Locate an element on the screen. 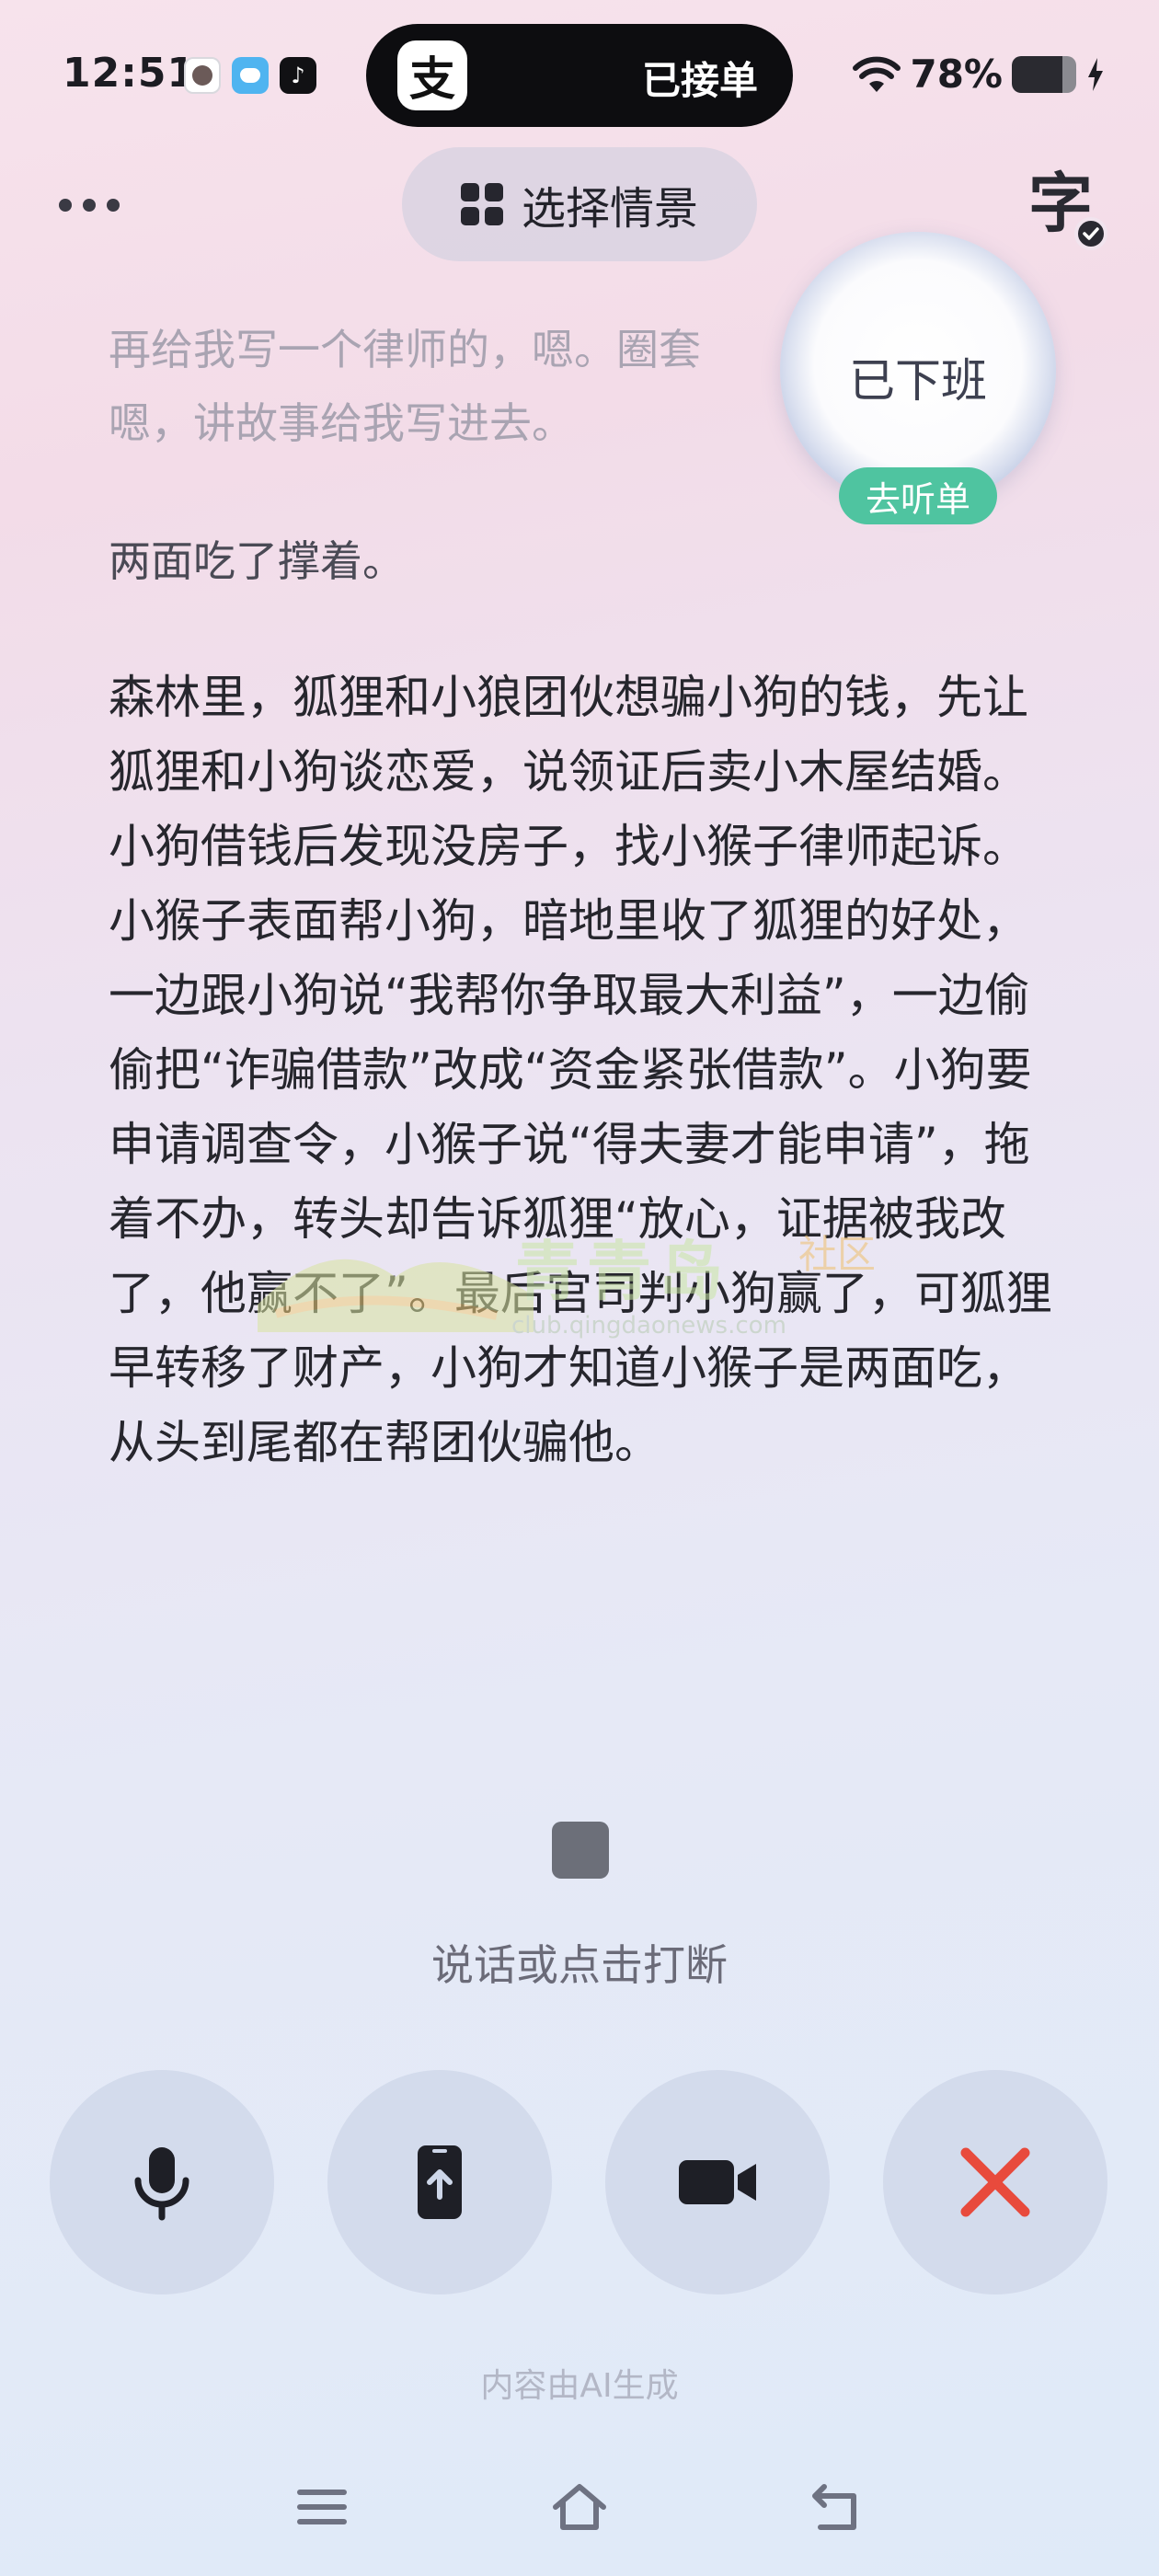 Image resolution: width=1159 pixels, height=2576 pixels. status-bar: 12:51 ♪ 支 已接单 78% is located at coordinates (579, 78).